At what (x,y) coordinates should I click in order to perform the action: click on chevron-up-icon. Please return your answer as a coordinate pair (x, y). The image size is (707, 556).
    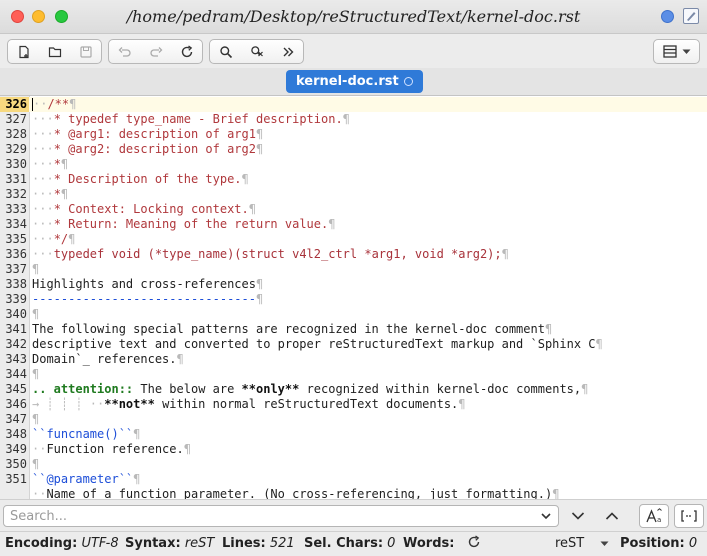
    Looking at the image, I should click on (612, 516).